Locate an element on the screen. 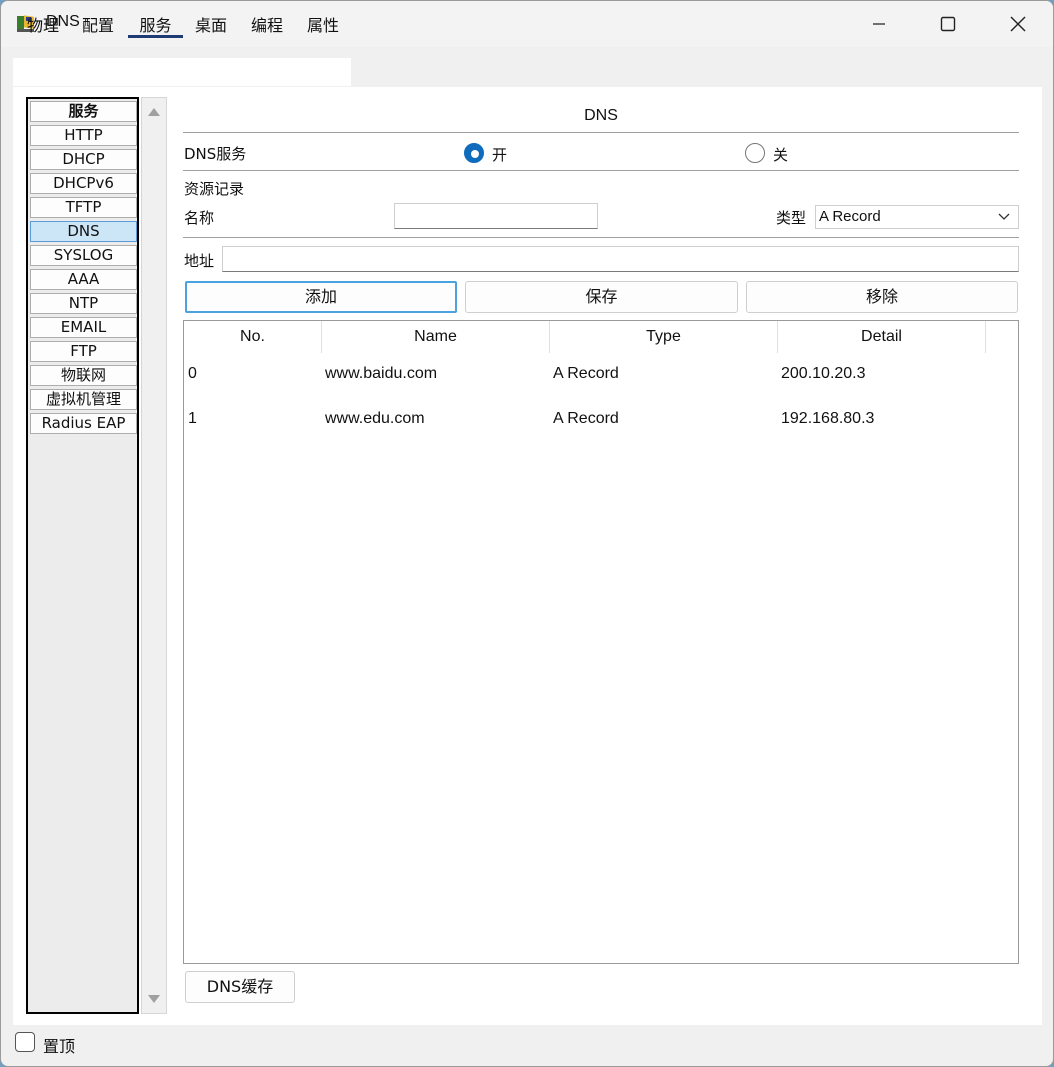 The image size is (1054, 1067). dns-service-label: DNS服务 is located at coordinates (215, 154).